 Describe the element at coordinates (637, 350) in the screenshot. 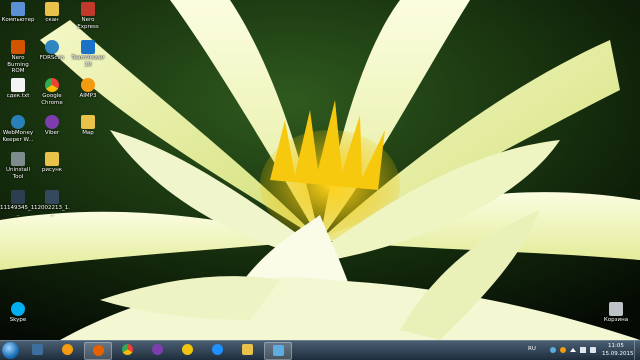

I see `show-desktop-button` at that location.